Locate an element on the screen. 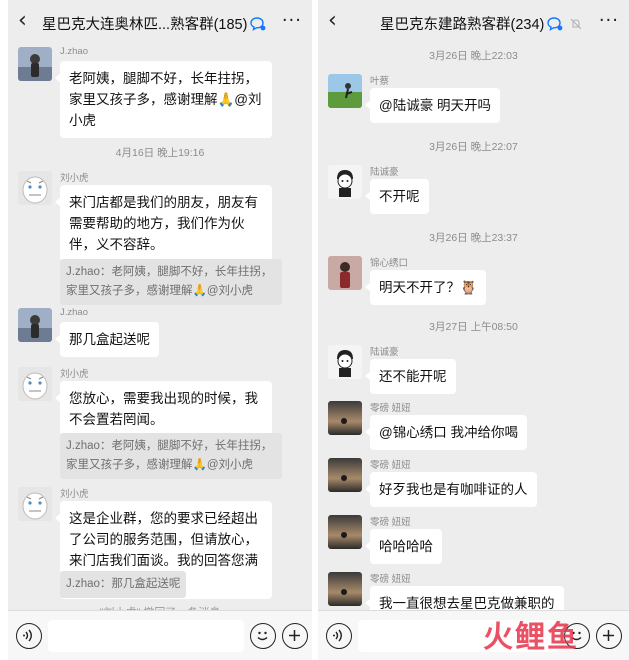 This screenshot has width=629, height=660. mute-bell-icon is located at coordinates (576, 23).